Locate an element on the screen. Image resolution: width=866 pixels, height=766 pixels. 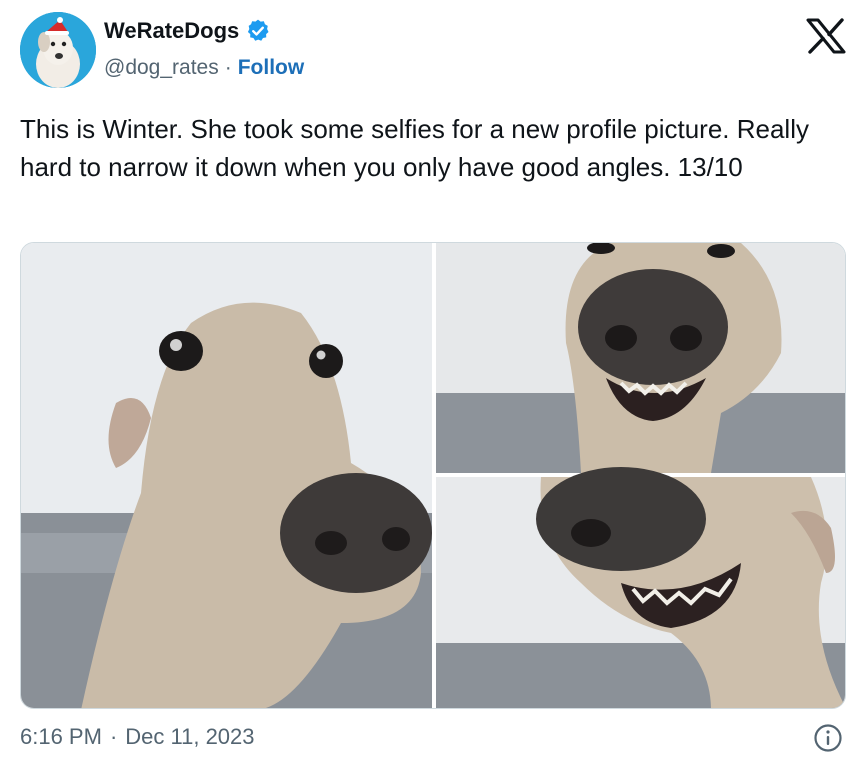
author-display-name: WeRateDogs is located at coordinates (171, 31).